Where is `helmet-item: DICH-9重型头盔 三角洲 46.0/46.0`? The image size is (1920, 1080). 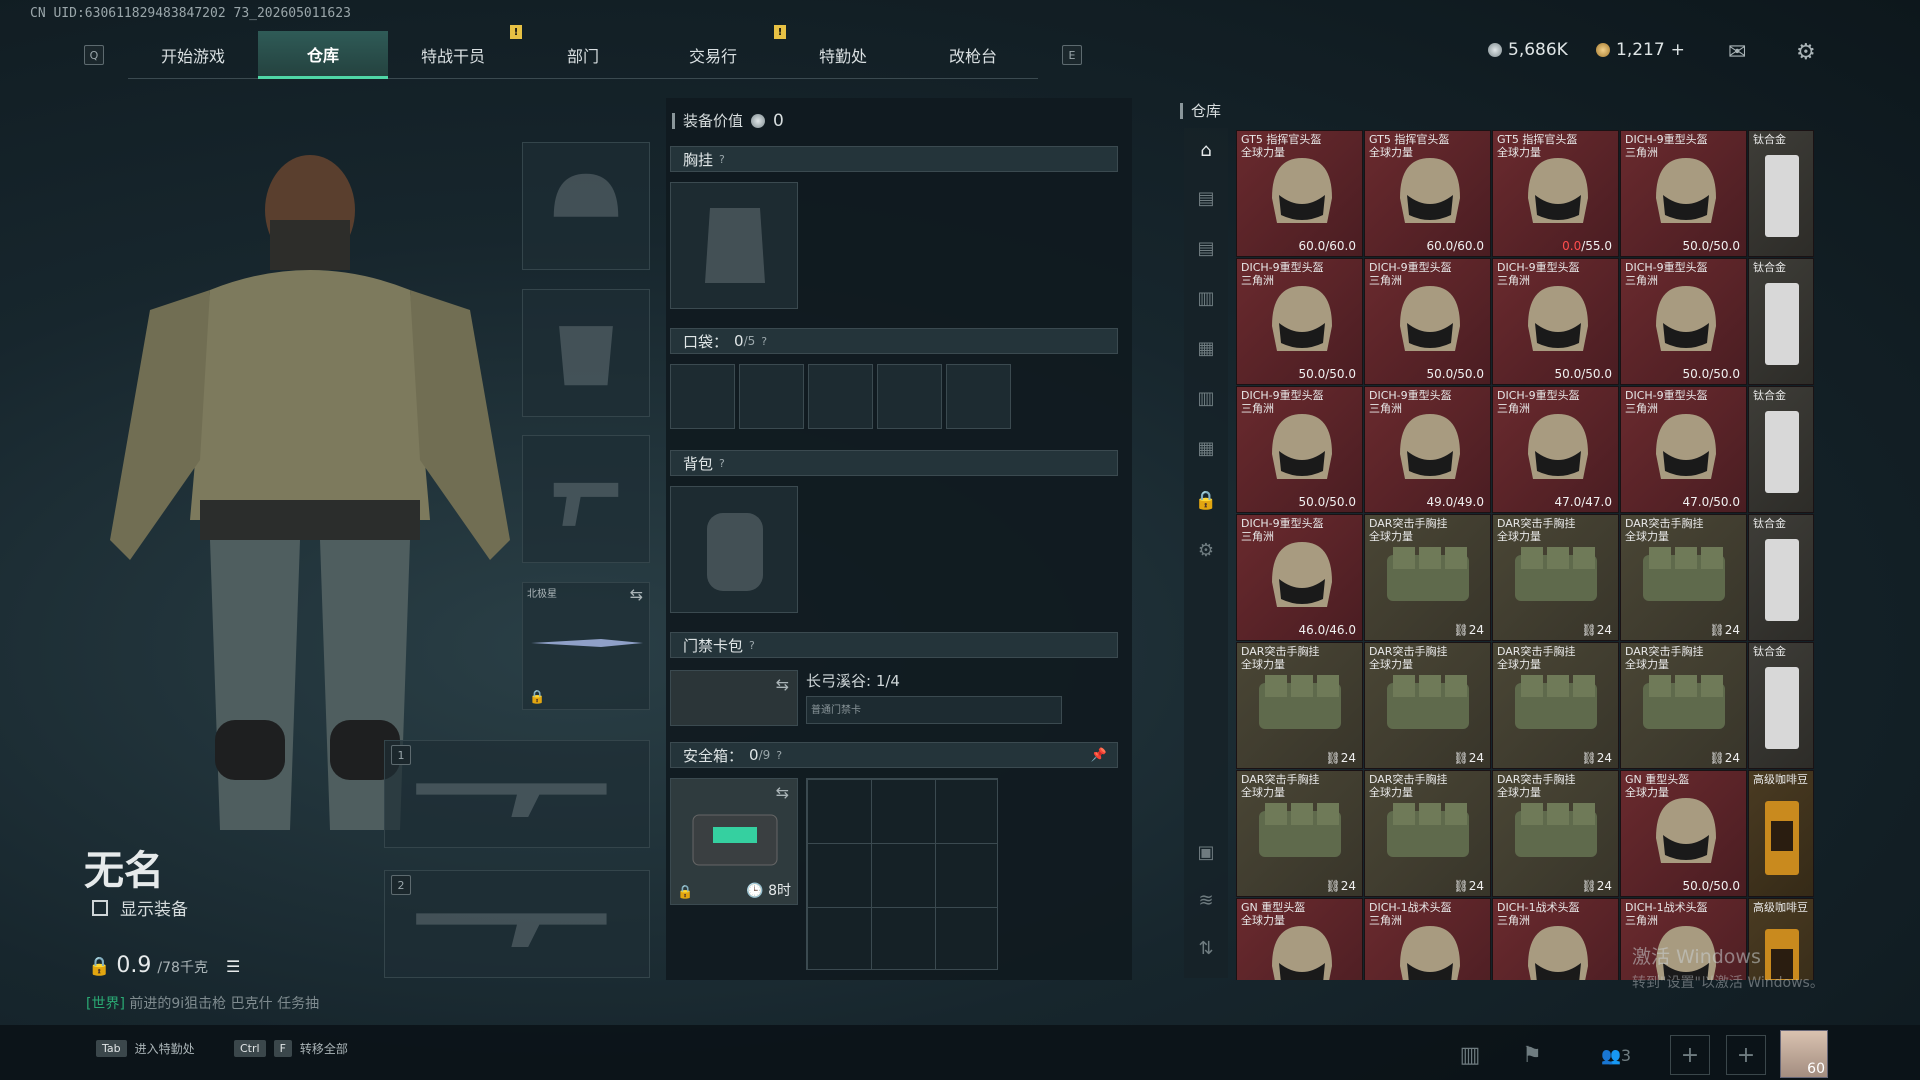 helmet-item: DICH-9重型头盔 三角洲 46.0/46.0 is located at coordinates (1299, 577).